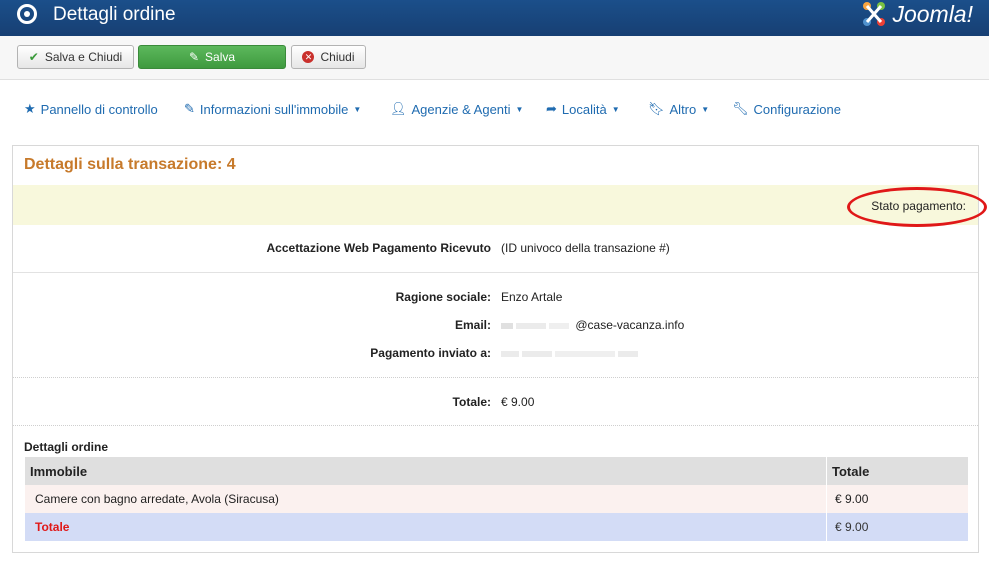 The height and width of the screenshot is (566, 989). What do you see at coordinates (495, 205) in the screenshot?
I see `payment-status-bar: Stato pagamento:` at bounding box center [495, 205].